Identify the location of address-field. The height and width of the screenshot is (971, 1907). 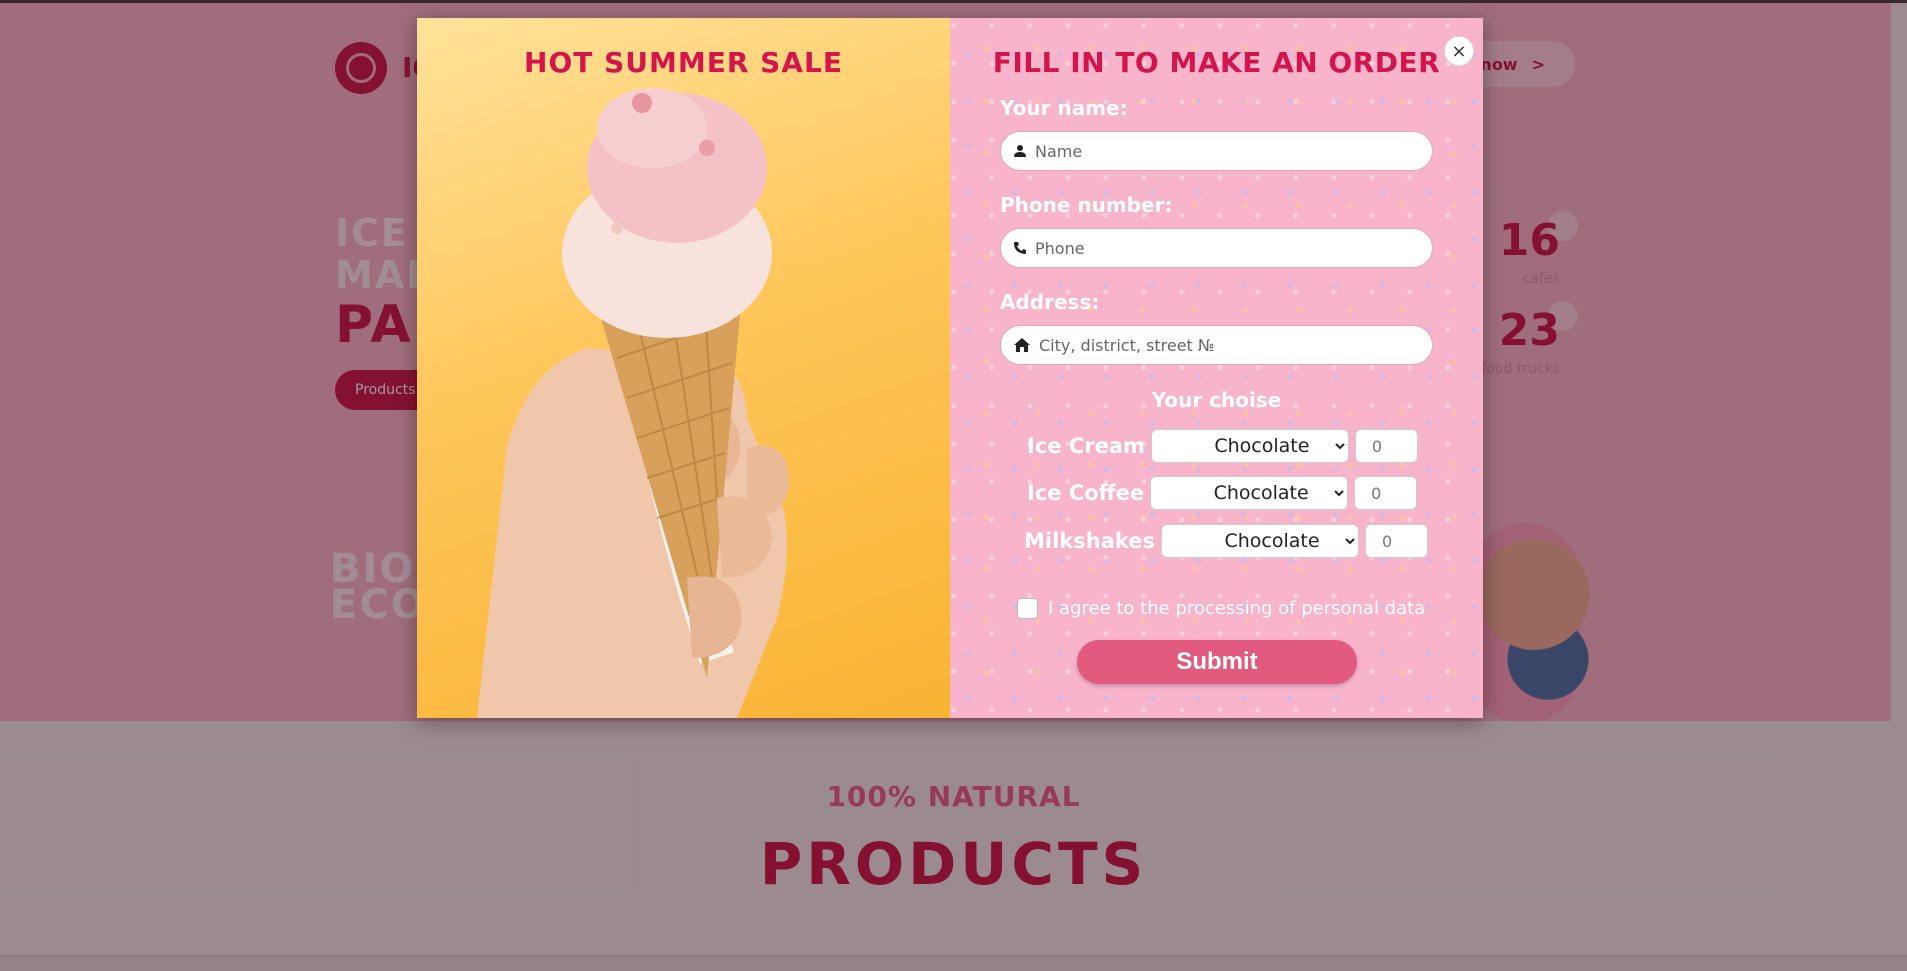
(1216, 345).